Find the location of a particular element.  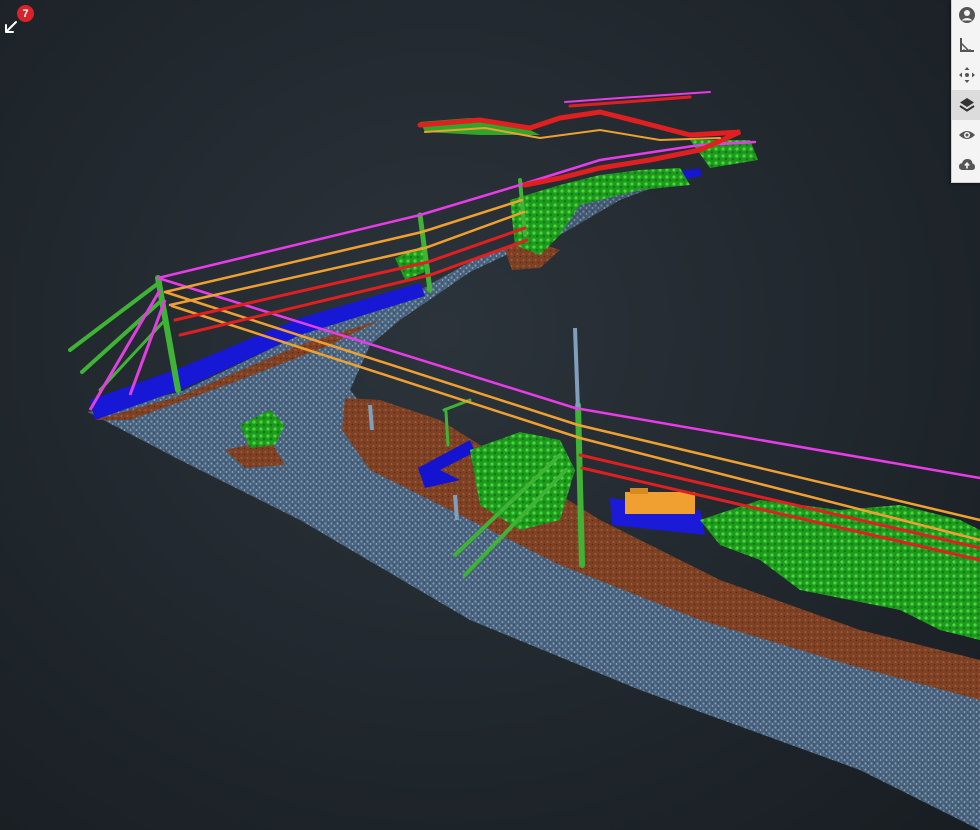

viewer-toolbar is located at coordinates (965, 91).